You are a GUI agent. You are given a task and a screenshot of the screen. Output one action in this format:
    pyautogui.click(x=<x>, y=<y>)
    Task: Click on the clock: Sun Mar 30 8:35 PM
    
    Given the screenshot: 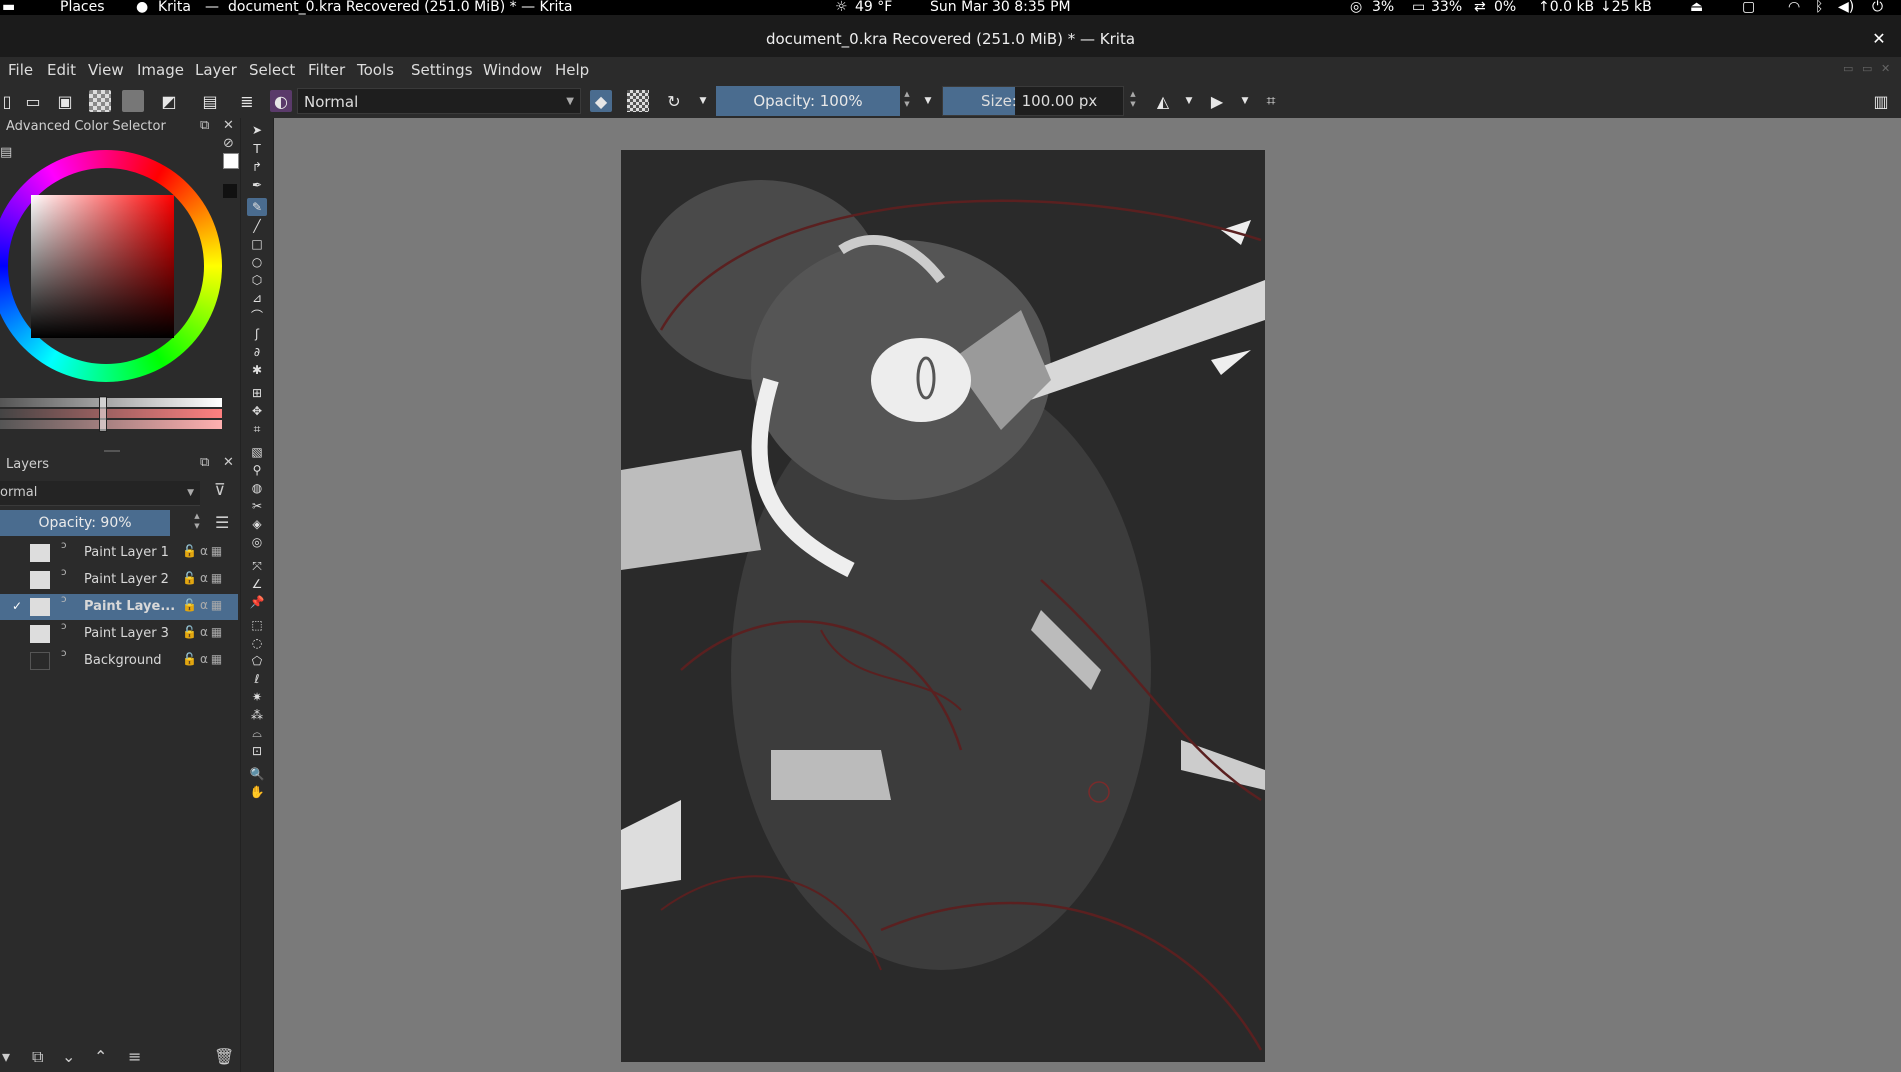 What is the action you would take?
    pyautogui.click(x=1000, y=7)
    